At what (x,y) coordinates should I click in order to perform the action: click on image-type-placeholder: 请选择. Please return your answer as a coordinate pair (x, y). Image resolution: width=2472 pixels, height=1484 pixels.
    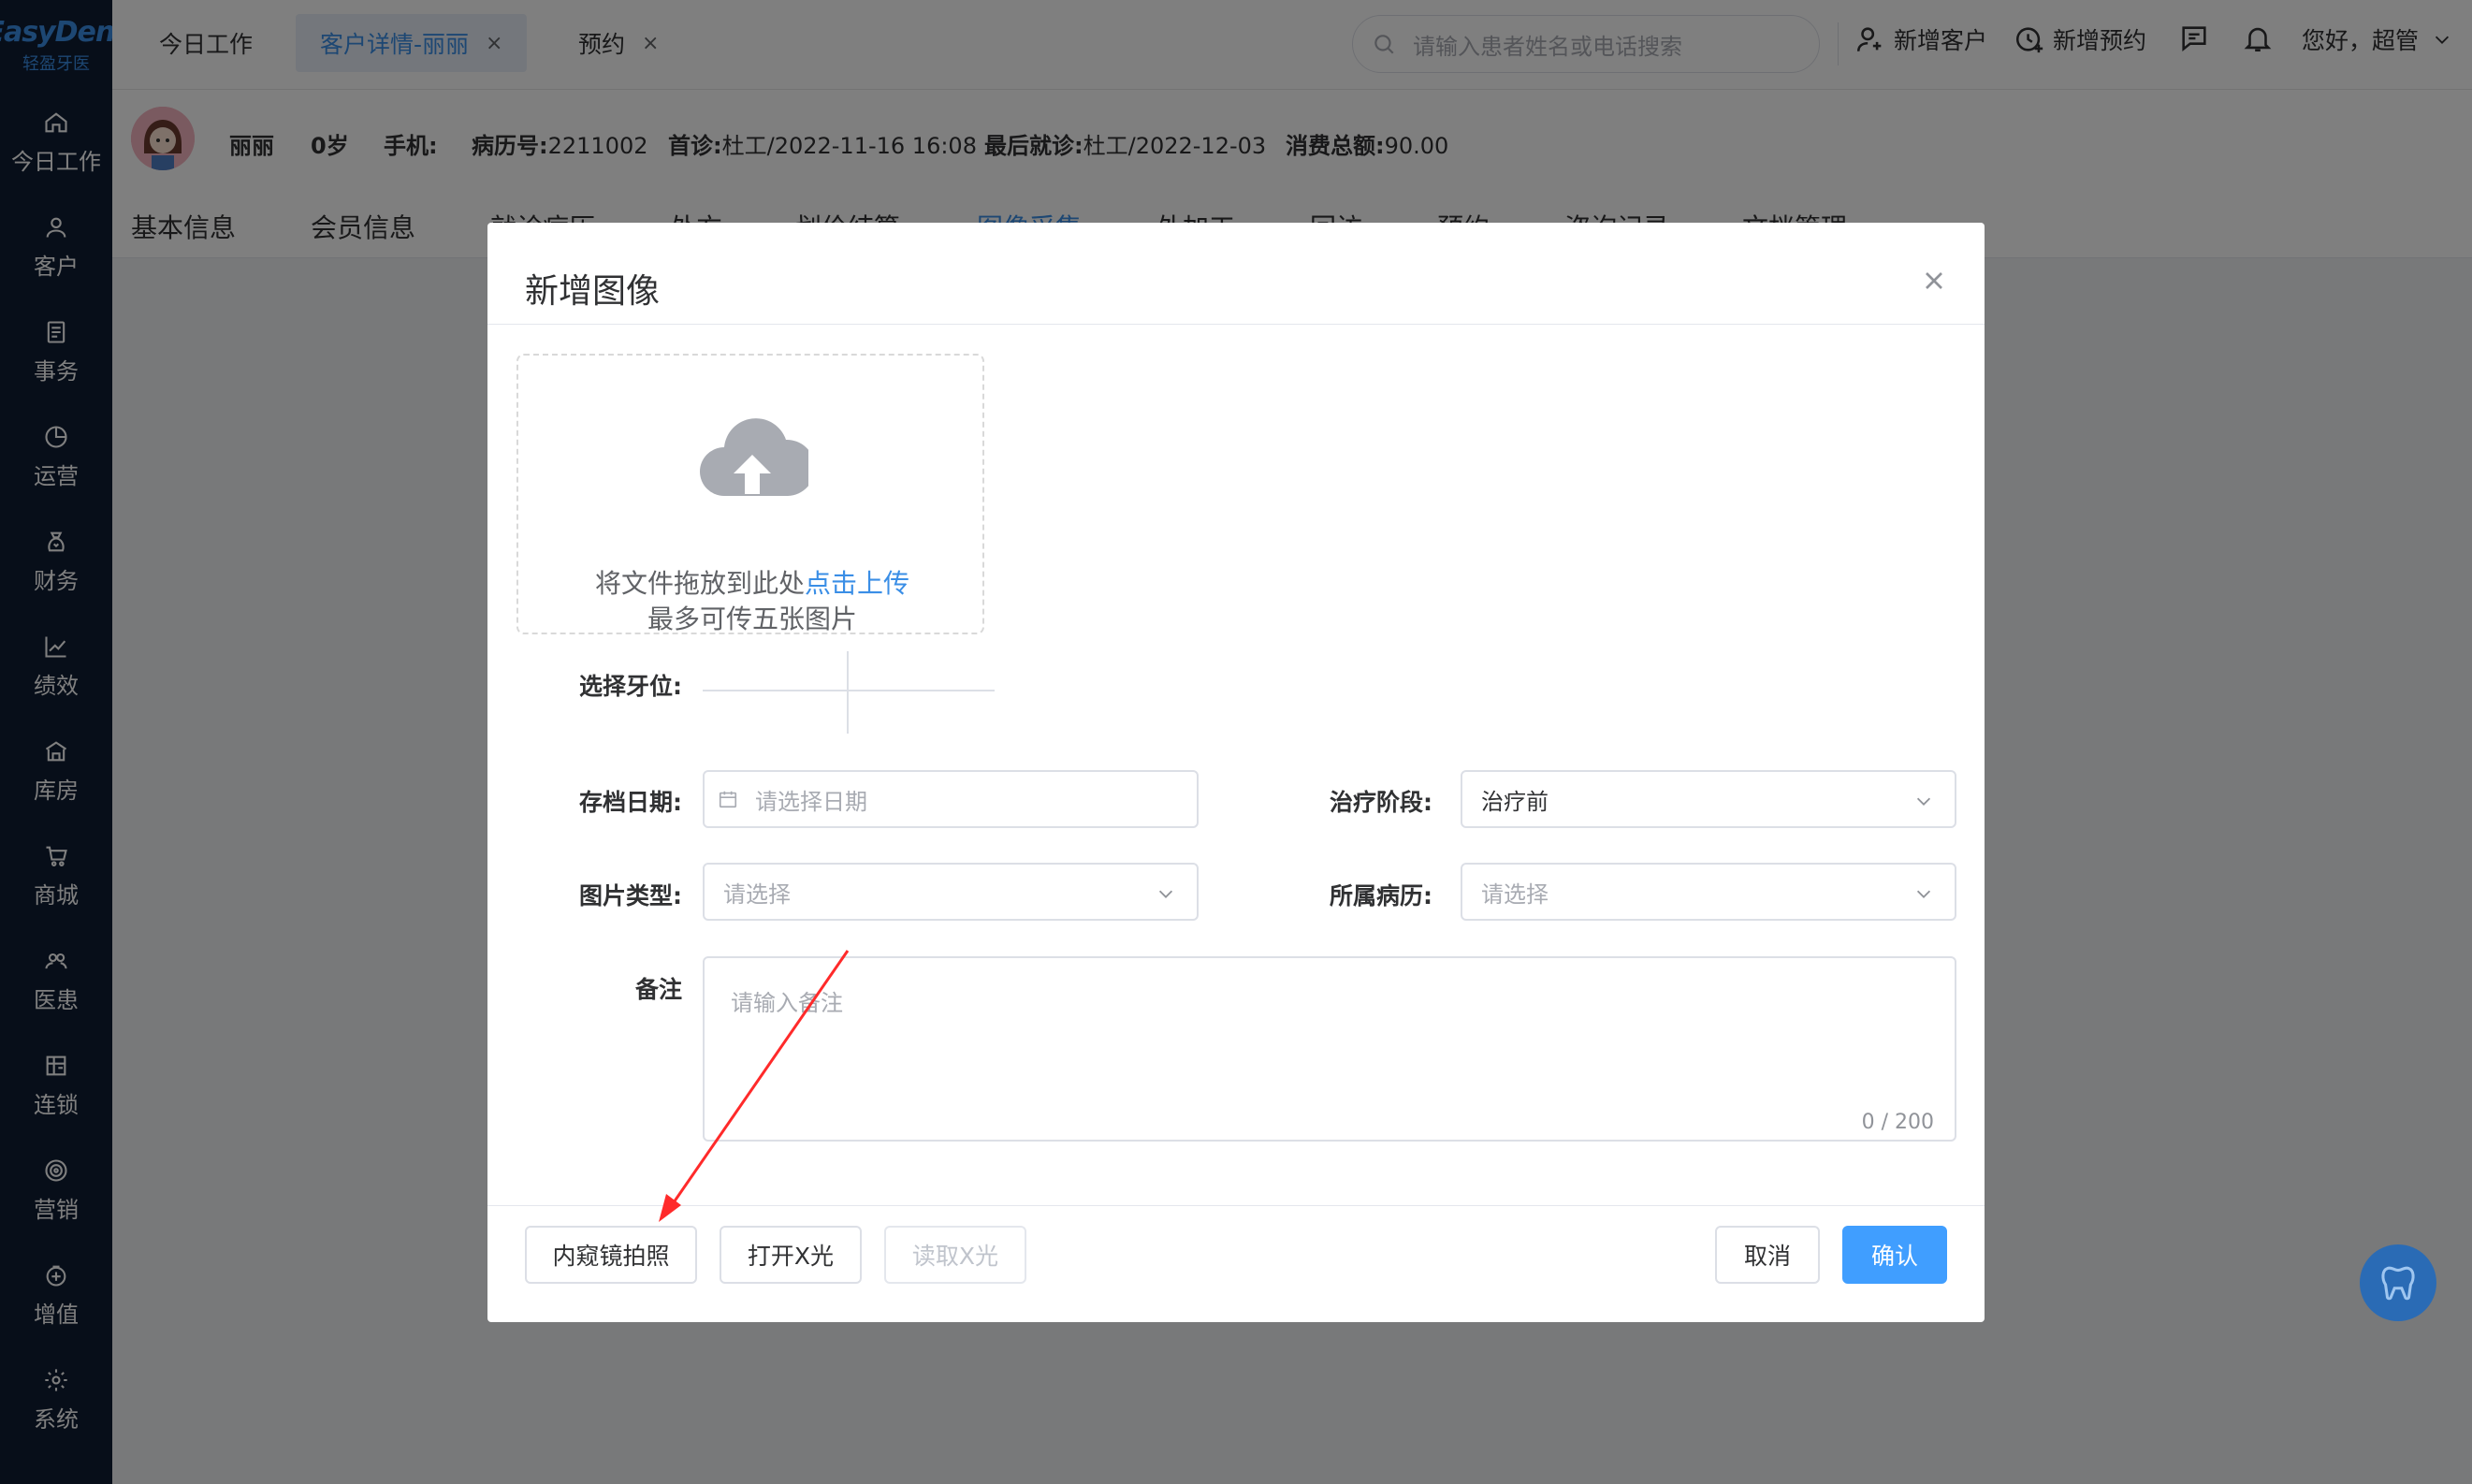
    Looking at the image, I should click on (757, 894).